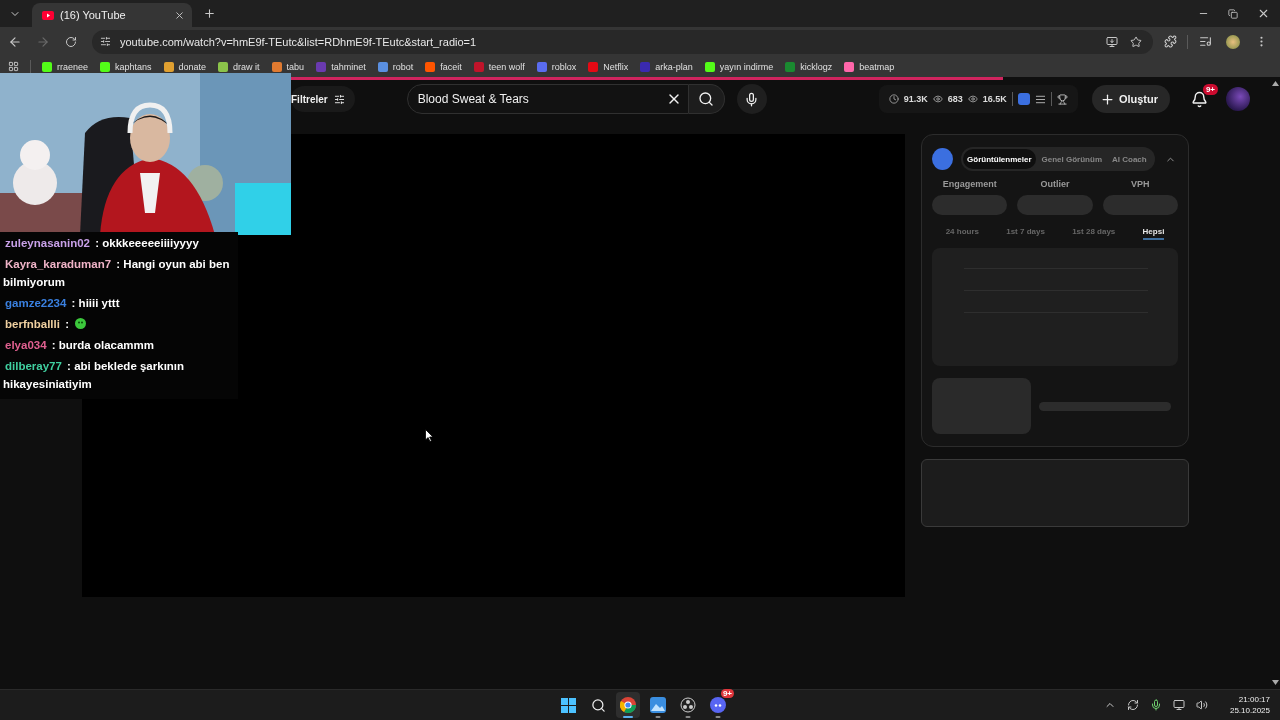 The width and height of the screenshot is (1280, 720). What do you see at coordinates (658, 705) in the screenshot?
I see `photos-icon` at bounding box center [658, 705].